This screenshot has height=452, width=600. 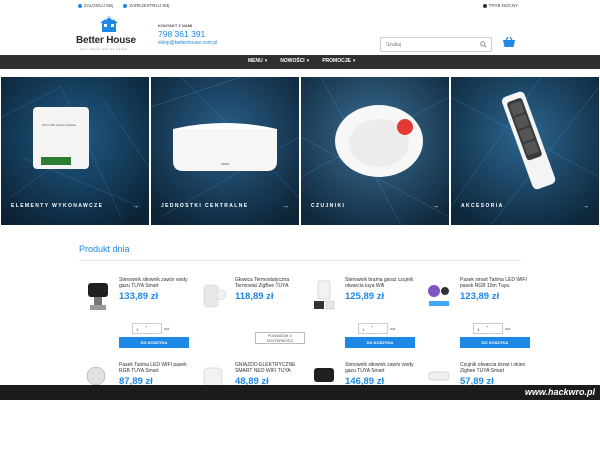 I want to click on logo-tagline: your future will be better, so click(x=104, y=49).